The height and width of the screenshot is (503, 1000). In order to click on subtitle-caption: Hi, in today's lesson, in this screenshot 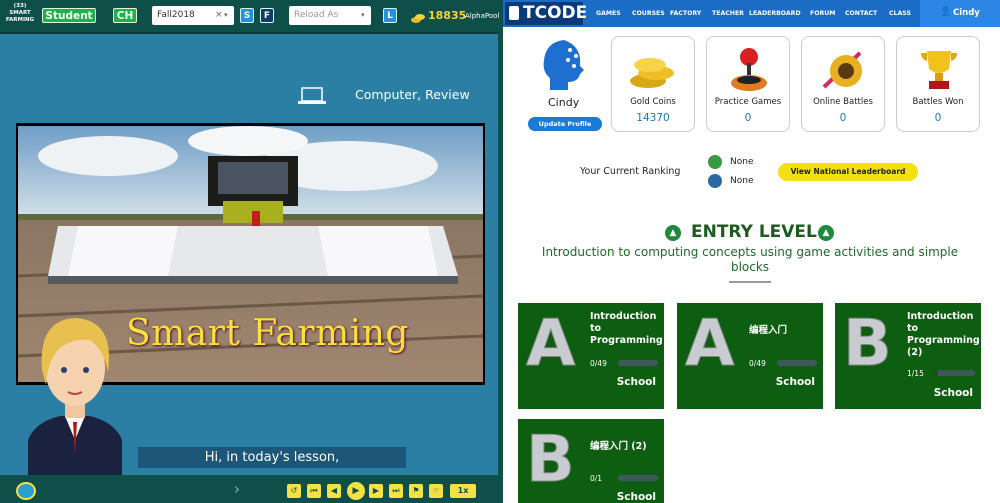, I will do `click(272, 457)`.